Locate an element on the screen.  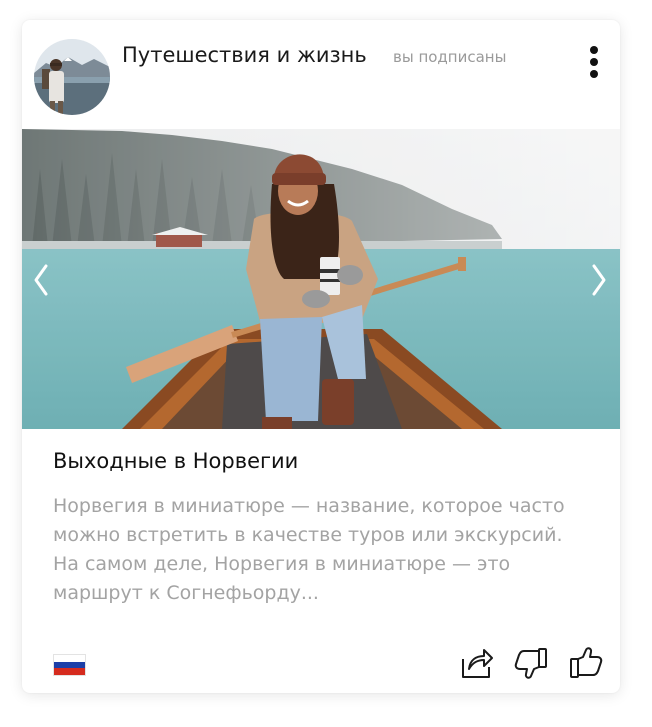
flag-stripe-red is located at coordinates (69, 671).